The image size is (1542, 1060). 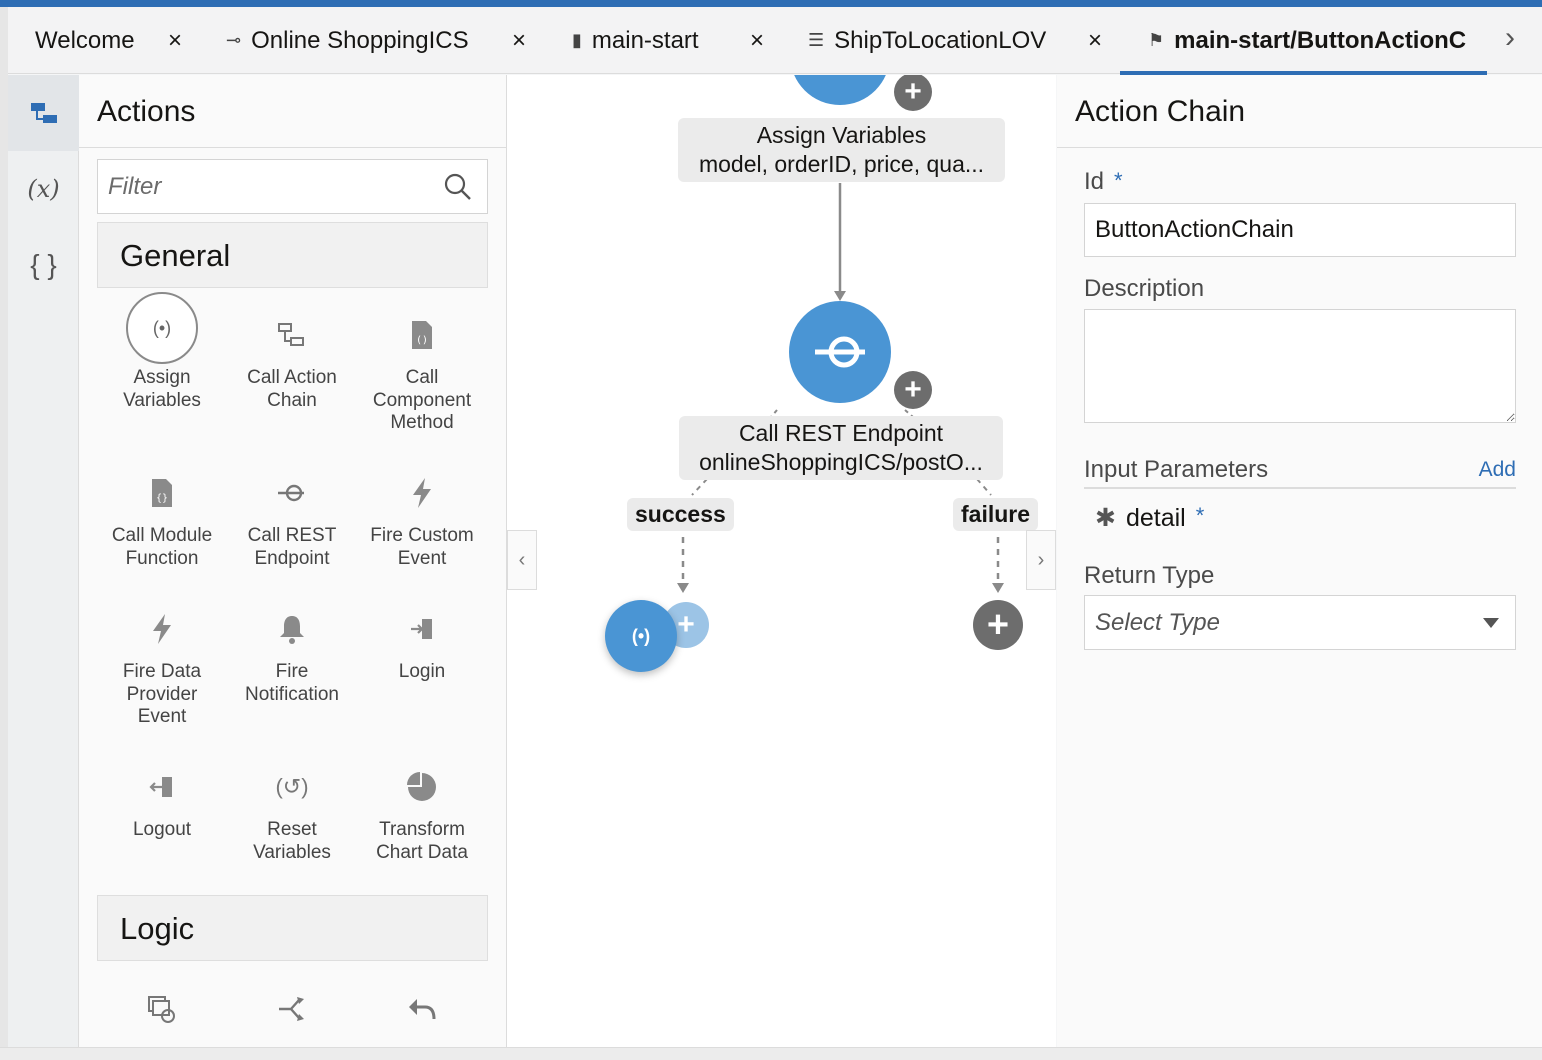 I want to click on tab-button-action-chain: ⚑ main-start/ButtonActionC, so click(x=1317, y=40).